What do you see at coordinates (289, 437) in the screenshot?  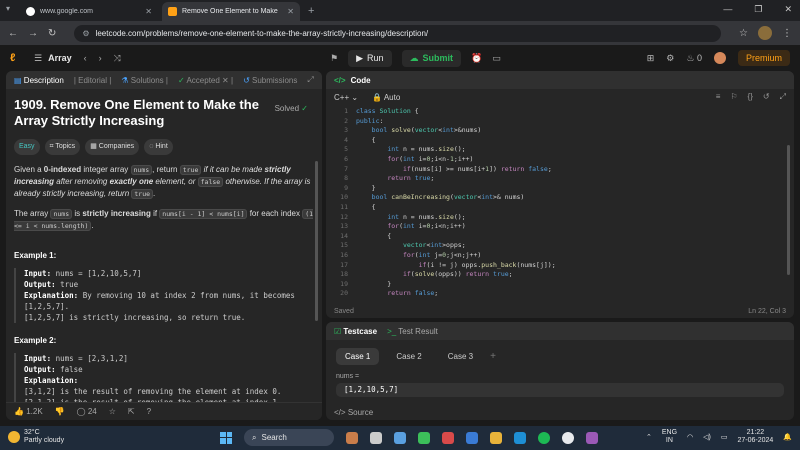 I see `taskbar-search: ⌕ Search` at bounding box center [289, 437].